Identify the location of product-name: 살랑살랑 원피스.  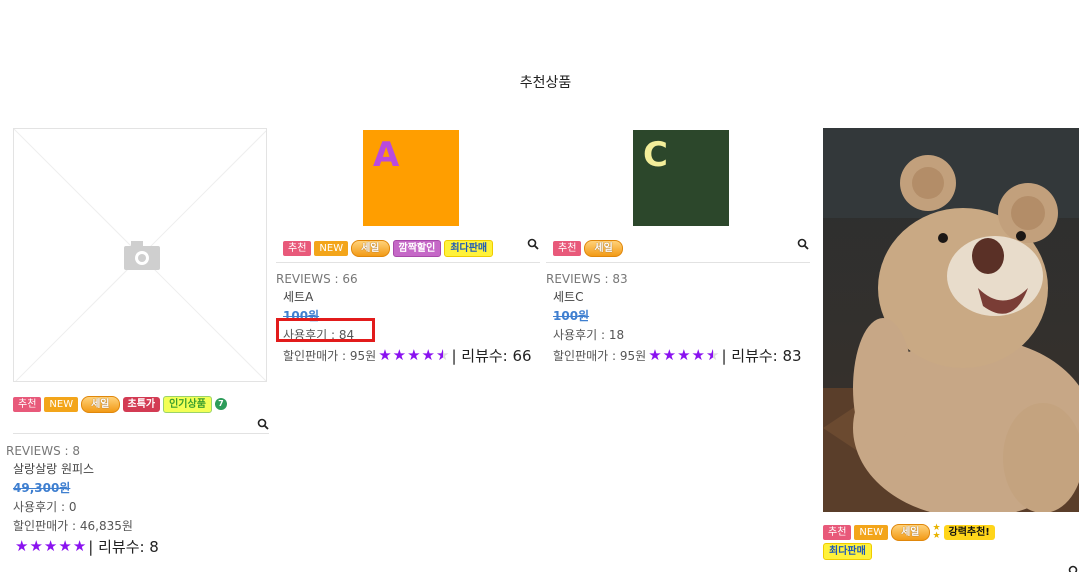
(82, 468).